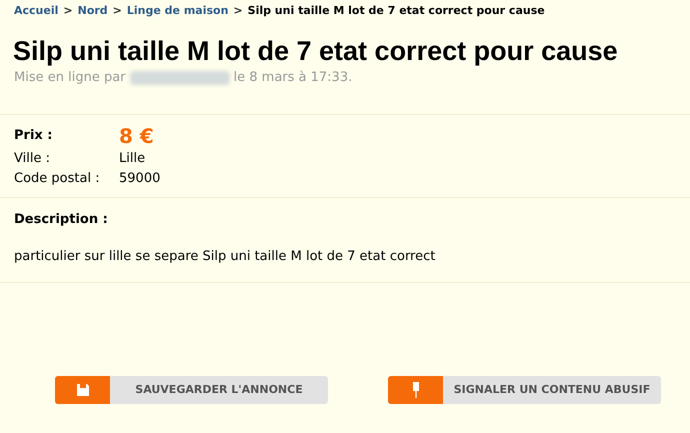  What do you see at coordinates (61, 220) in the screenshot?
I see `description-heading: Description :` at bounding box center [61, 220].